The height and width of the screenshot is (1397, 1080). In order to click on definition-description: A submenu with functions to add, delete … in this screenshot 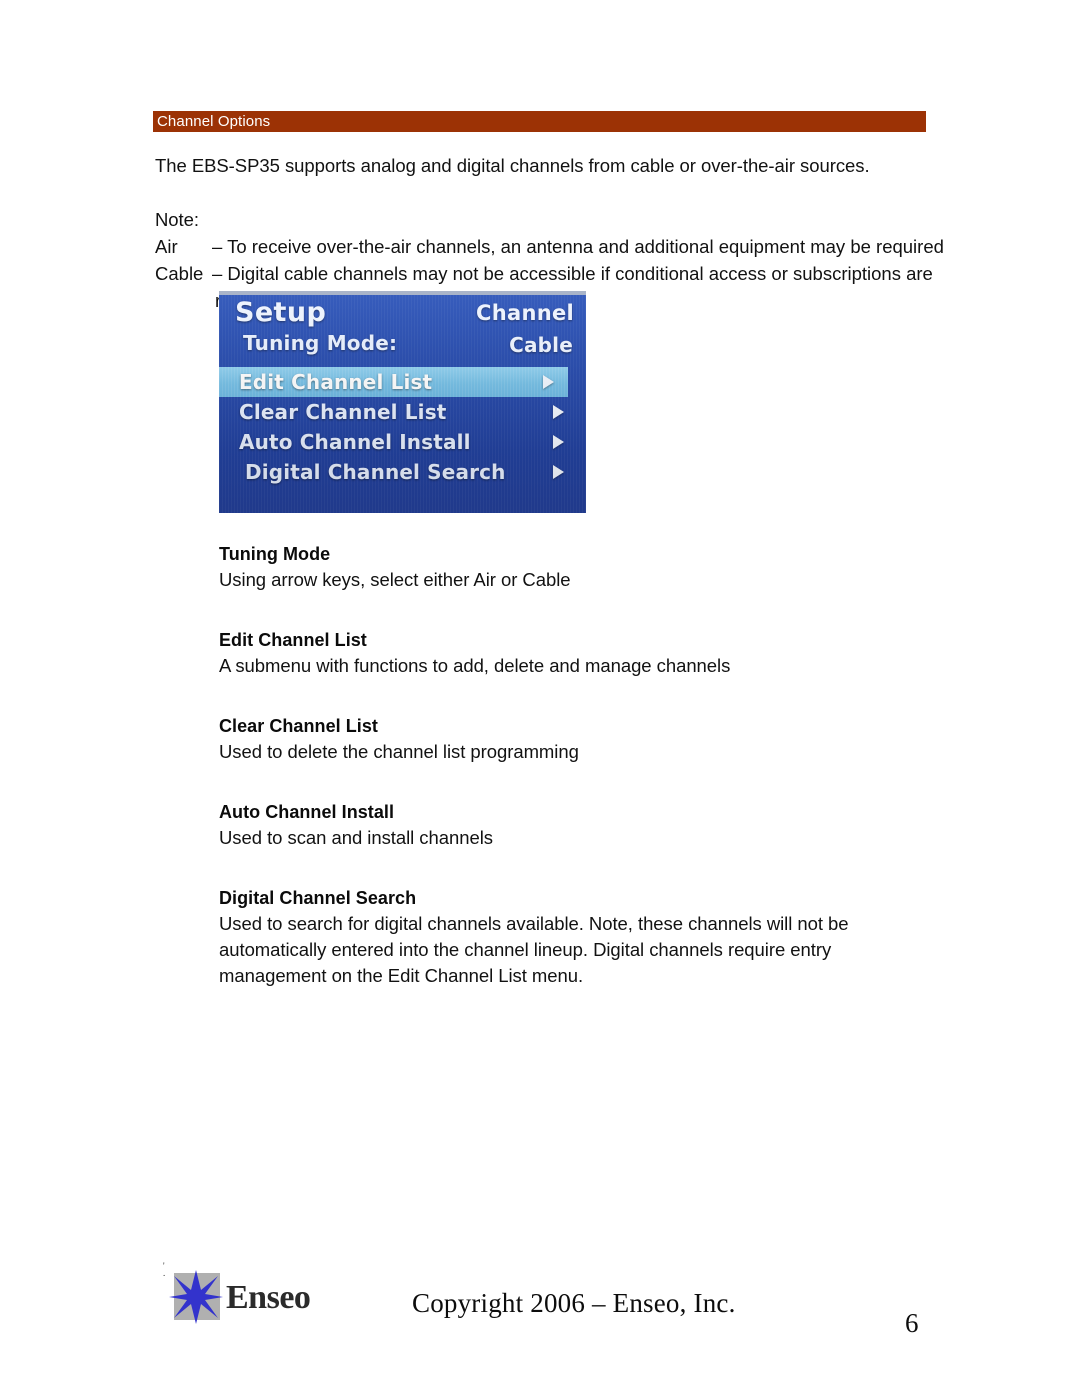, I will do `click(475, 665)`.